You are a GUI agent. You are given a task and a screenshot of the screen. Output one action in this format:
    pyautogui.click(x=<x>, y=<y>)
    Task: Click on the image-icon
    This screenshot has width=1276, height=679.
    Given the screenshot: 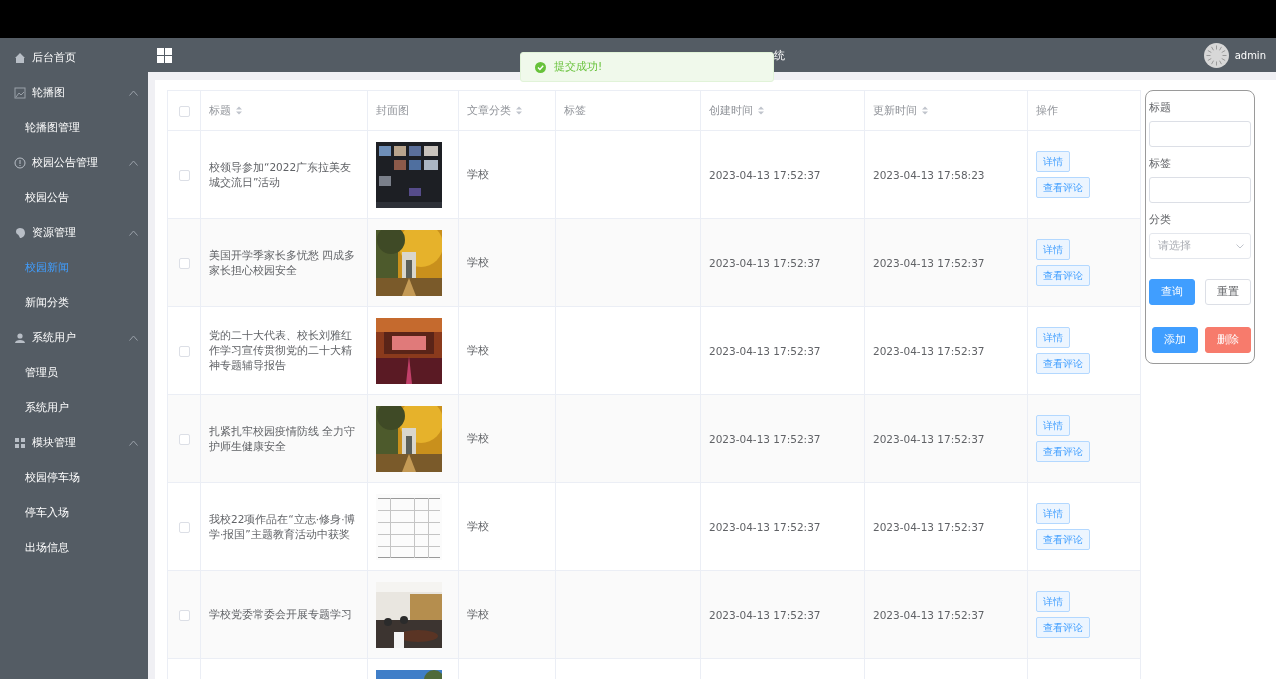 What is the action you would take?
    pyautogui.click(x=20, y=92)
    